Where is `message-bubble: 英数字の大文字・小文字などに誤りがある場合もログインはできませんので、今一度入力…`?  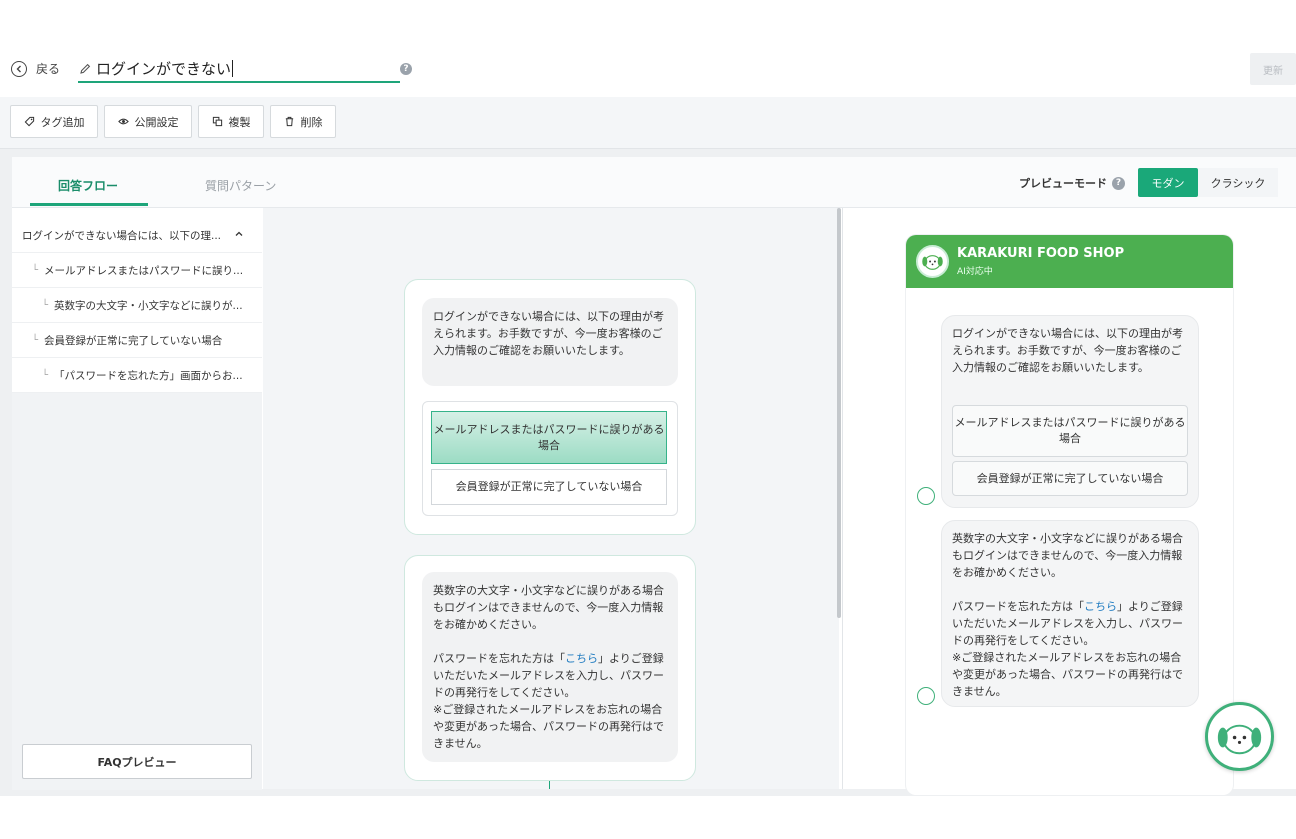
message-bubble: 英数字の大文字・小文字などに誤りがある場合もログインはできませんので、今一度入力… is located at coordinates (550, 667).